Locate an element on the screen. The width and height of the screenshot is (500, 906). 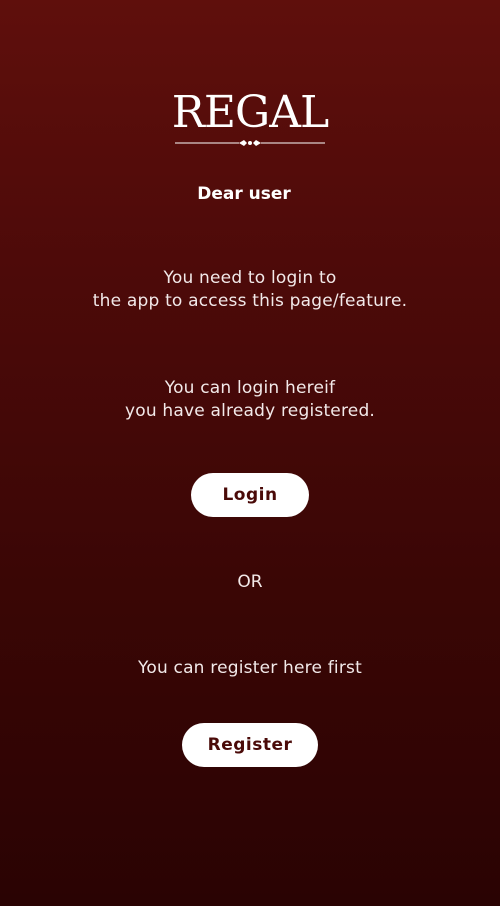
logo-ornament-icon is located at coordinates (250, 143).